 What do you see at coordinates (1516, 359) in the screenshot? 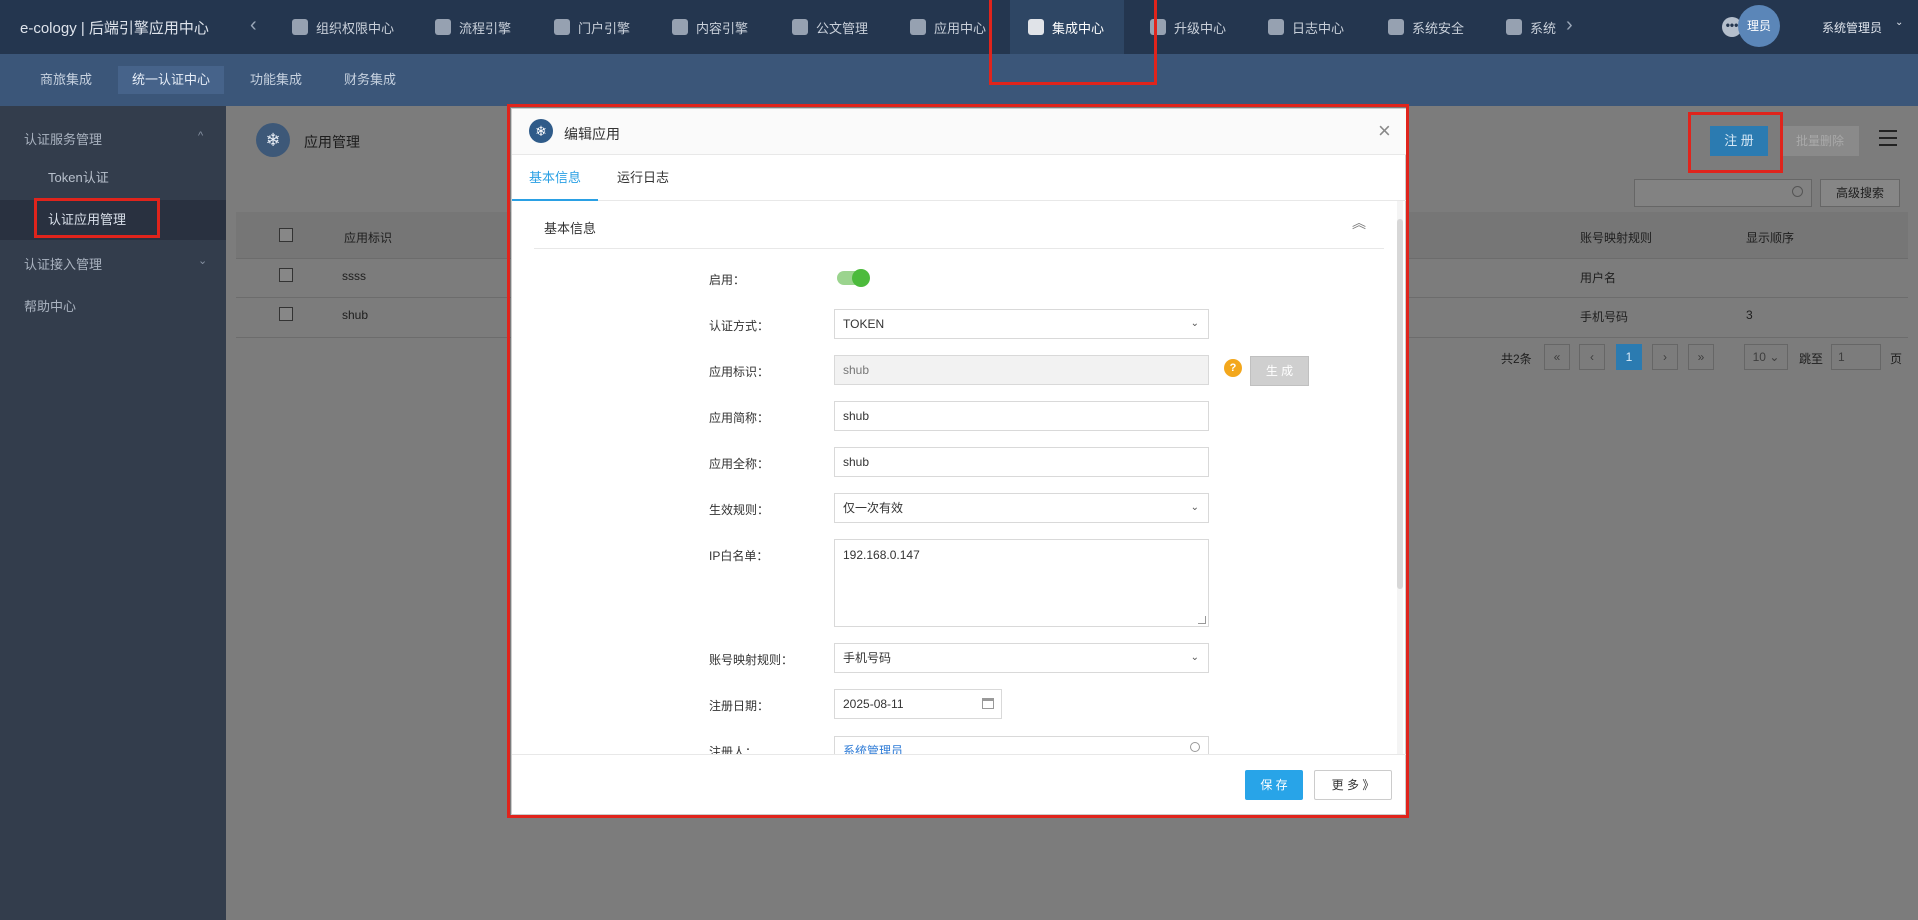
I see `pager-total: 共2条` at bounding box center [1516, 359].